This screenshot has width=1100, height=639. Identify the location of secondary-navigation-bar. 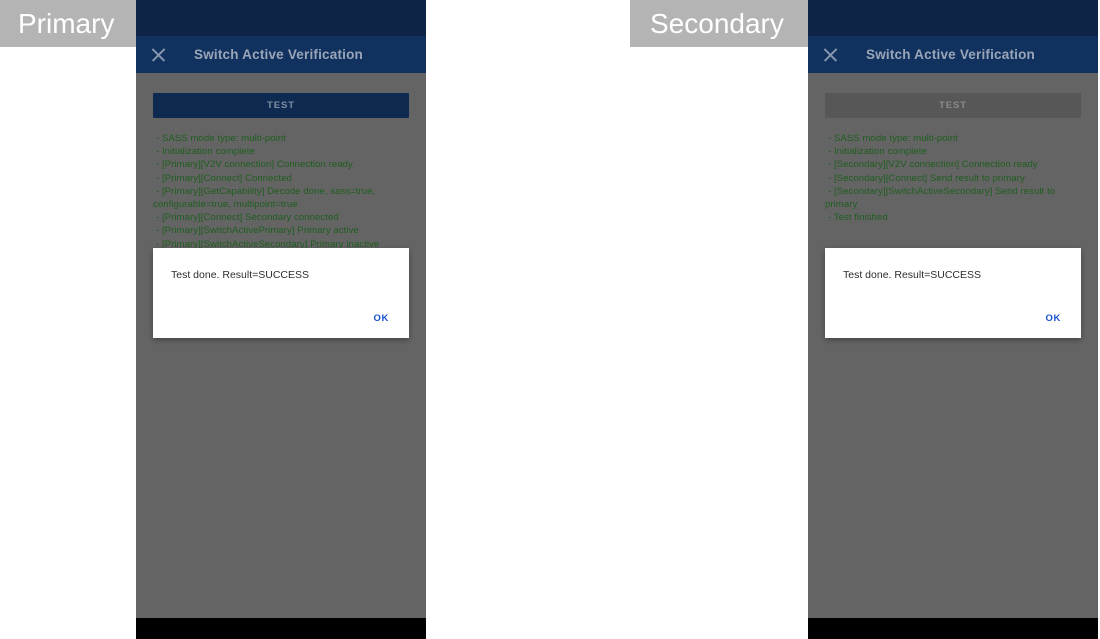
(953, 628).